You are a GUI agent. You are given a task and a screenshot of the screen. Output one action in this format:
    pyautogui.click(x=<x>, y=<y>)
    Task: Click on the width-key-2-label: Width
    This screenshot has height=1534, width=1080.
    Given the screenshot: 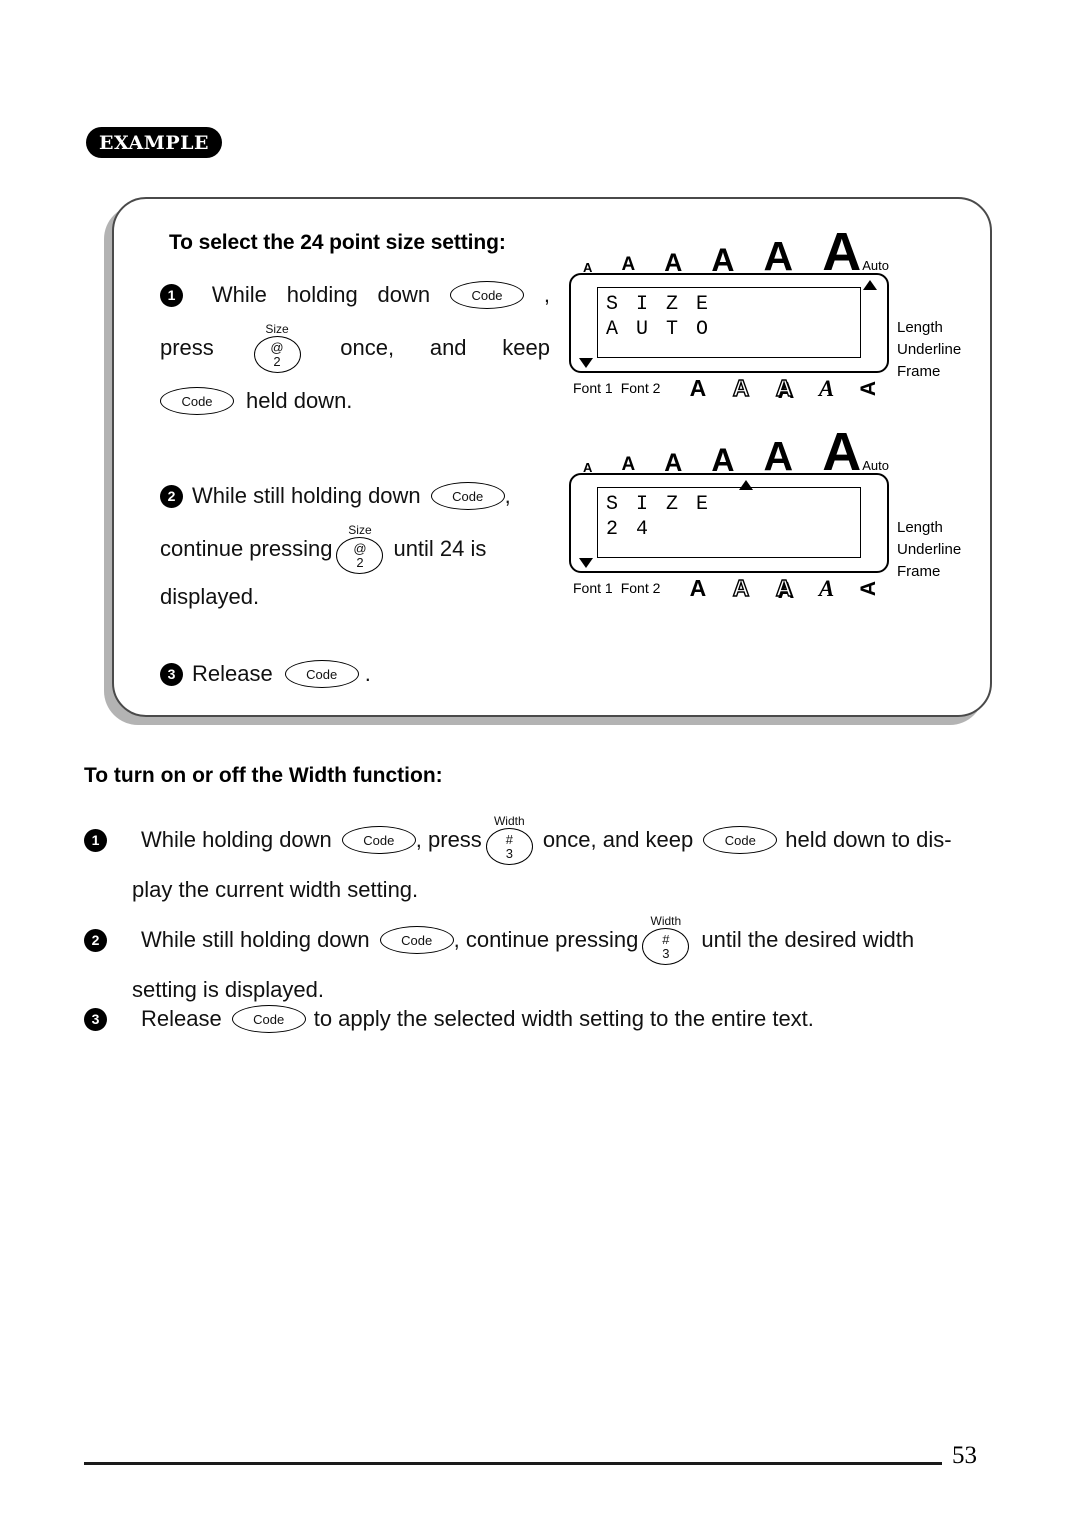 What is the action you would take?
    pyautogui.click(x=666, y=921)
    